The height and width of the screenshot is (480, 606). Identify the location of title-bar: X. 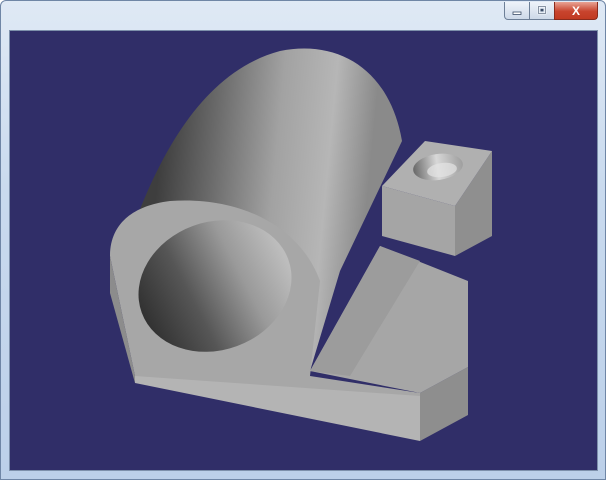
(303, 15).